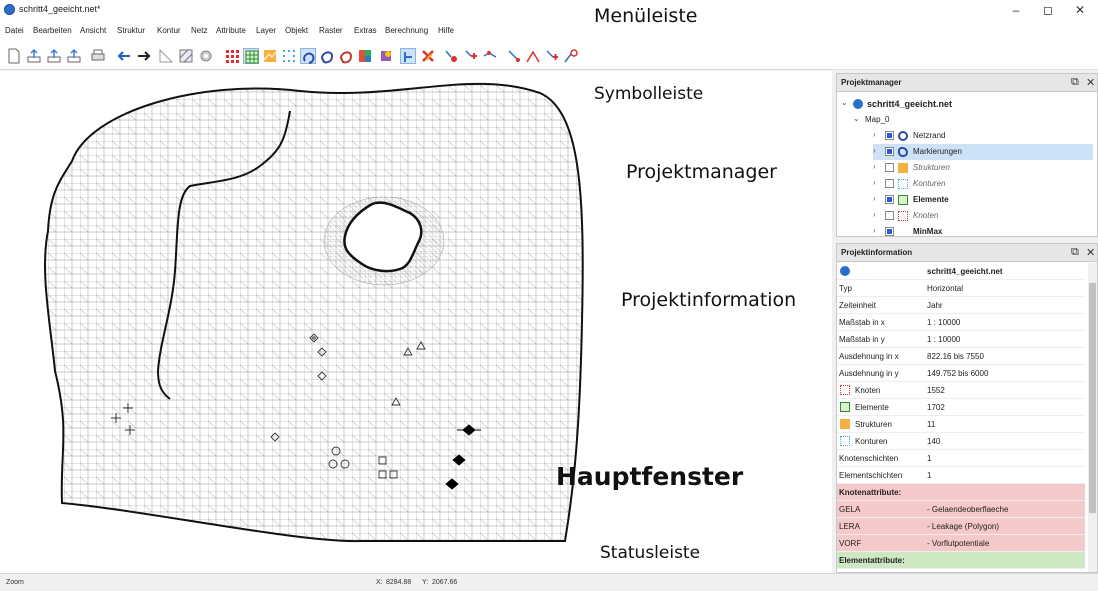  Describe the element at coordinates (446, 30) in the screenshot. I see `menu-hilfe: Hilfe` at that location.